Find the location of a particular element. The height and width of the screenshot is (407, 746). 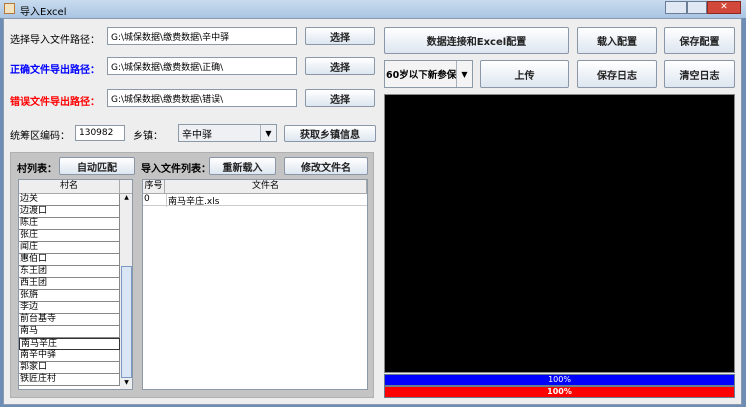

import-path-input: G:\城保数据\缴费数据\辛中驿 is located at coordinates (202, 36).